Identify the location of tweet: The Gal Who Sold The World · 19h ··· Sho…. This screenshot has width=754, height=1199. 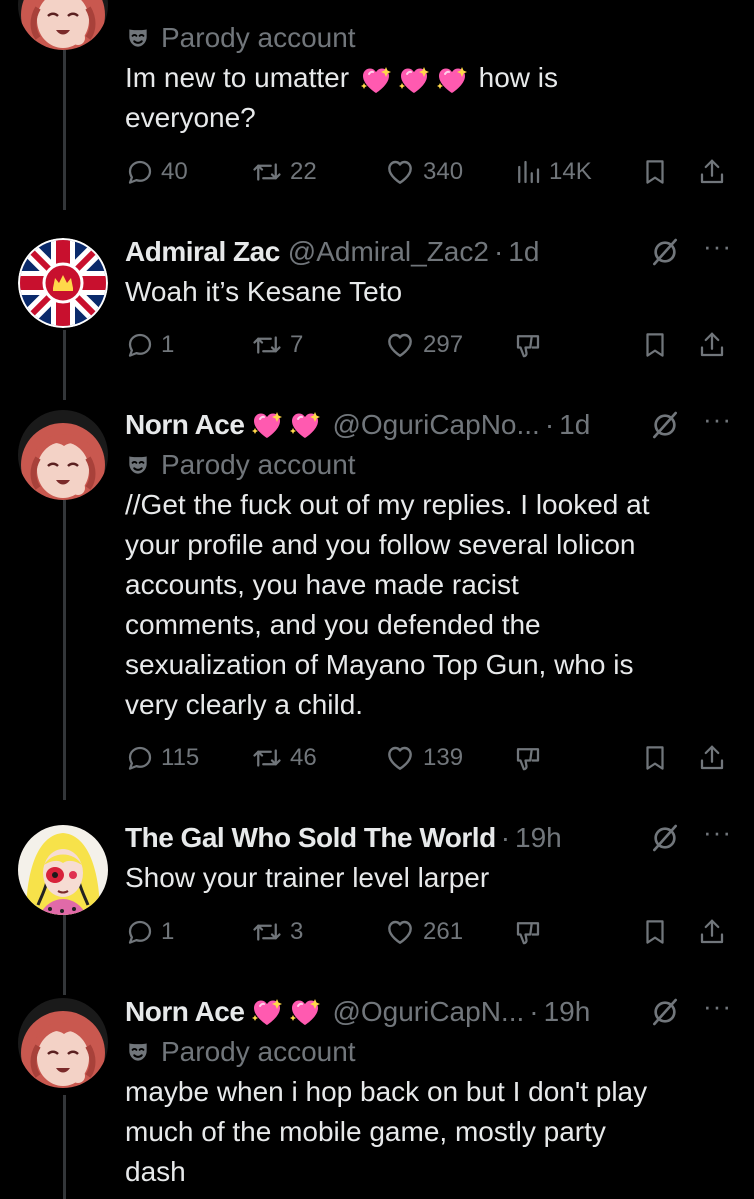
(428, 857).